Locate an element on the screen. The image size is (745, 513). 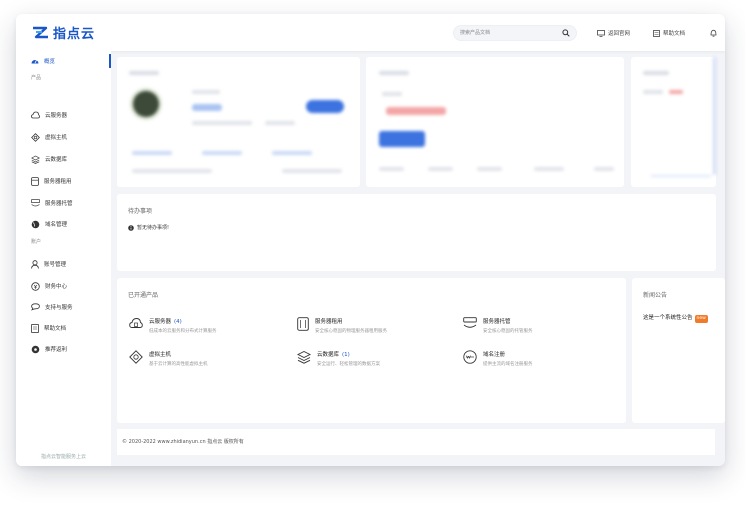
sidebar-item-finance: 财务中心 is located at coordinates (63, 286).